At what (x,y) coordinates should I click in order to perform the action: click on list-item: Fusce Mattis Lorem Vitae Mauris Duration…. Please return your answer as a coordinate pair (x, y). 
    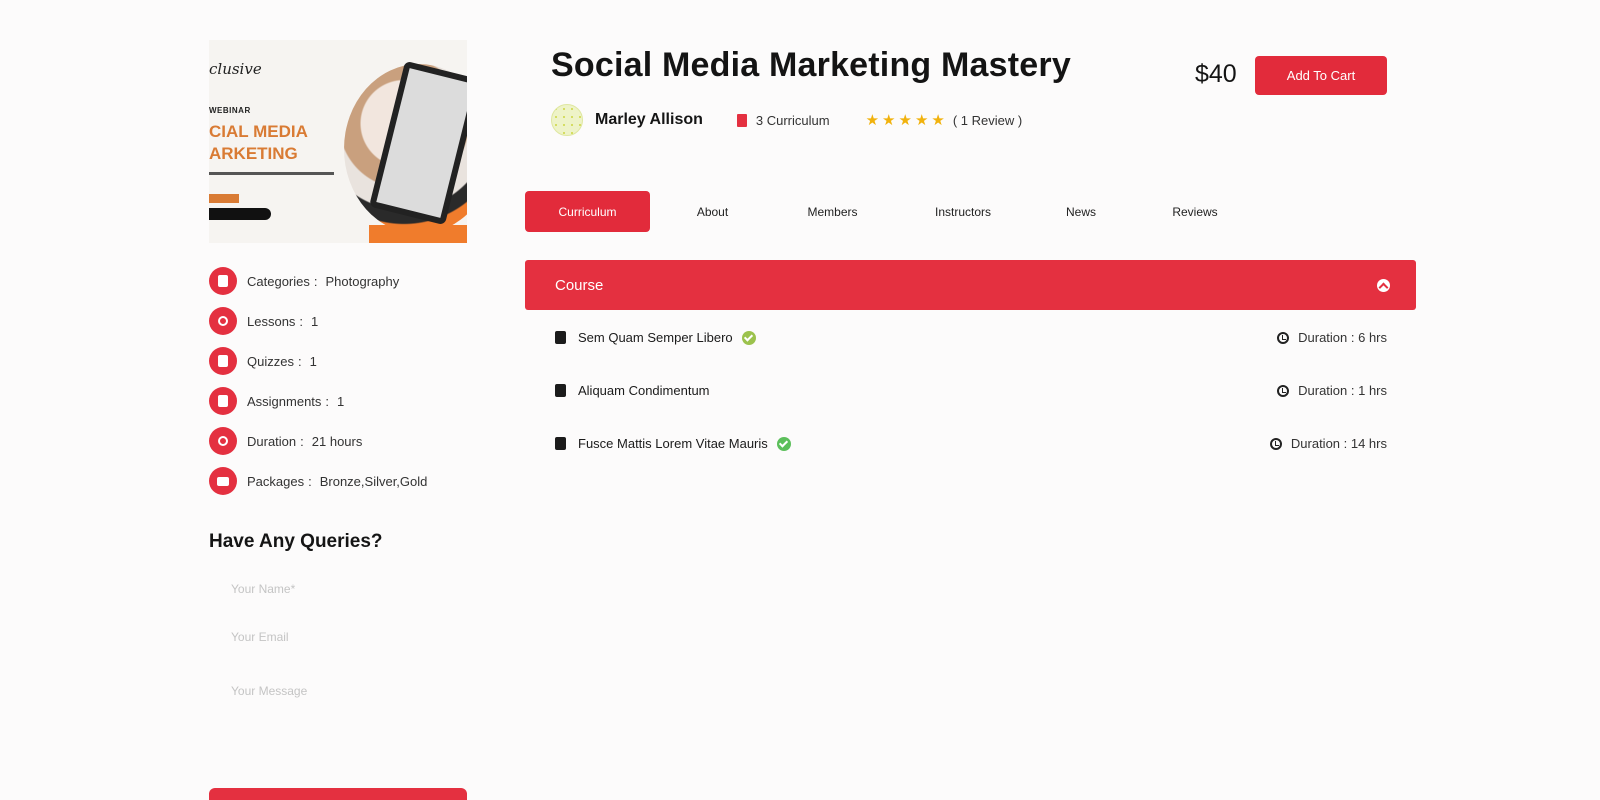
    Looking at the image, I should click on (971, 443).